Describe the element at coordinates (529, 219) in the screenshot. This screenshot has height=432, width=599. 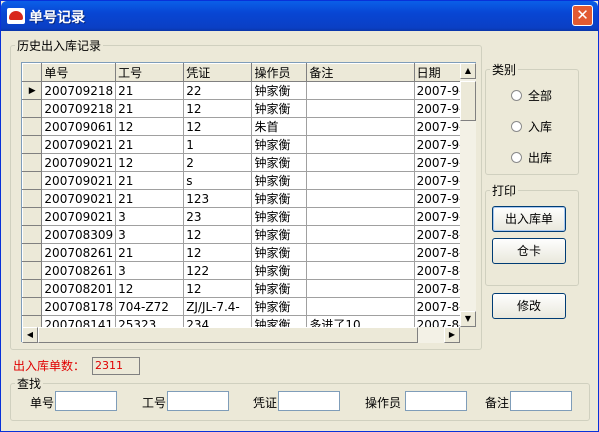
I see `print-inout-button: 出入库单` at that location.